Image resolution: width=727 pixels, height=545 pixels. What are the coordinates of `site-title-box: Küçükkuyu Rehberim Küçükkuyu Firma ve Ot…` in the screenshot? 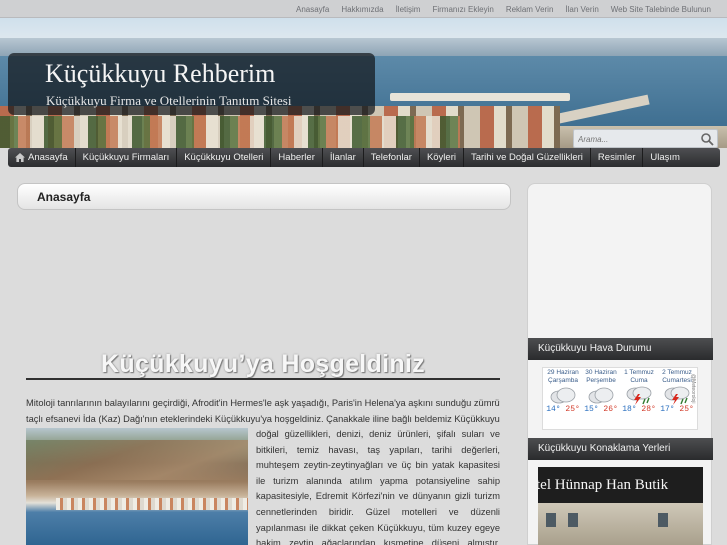 It's located at (191, 84).